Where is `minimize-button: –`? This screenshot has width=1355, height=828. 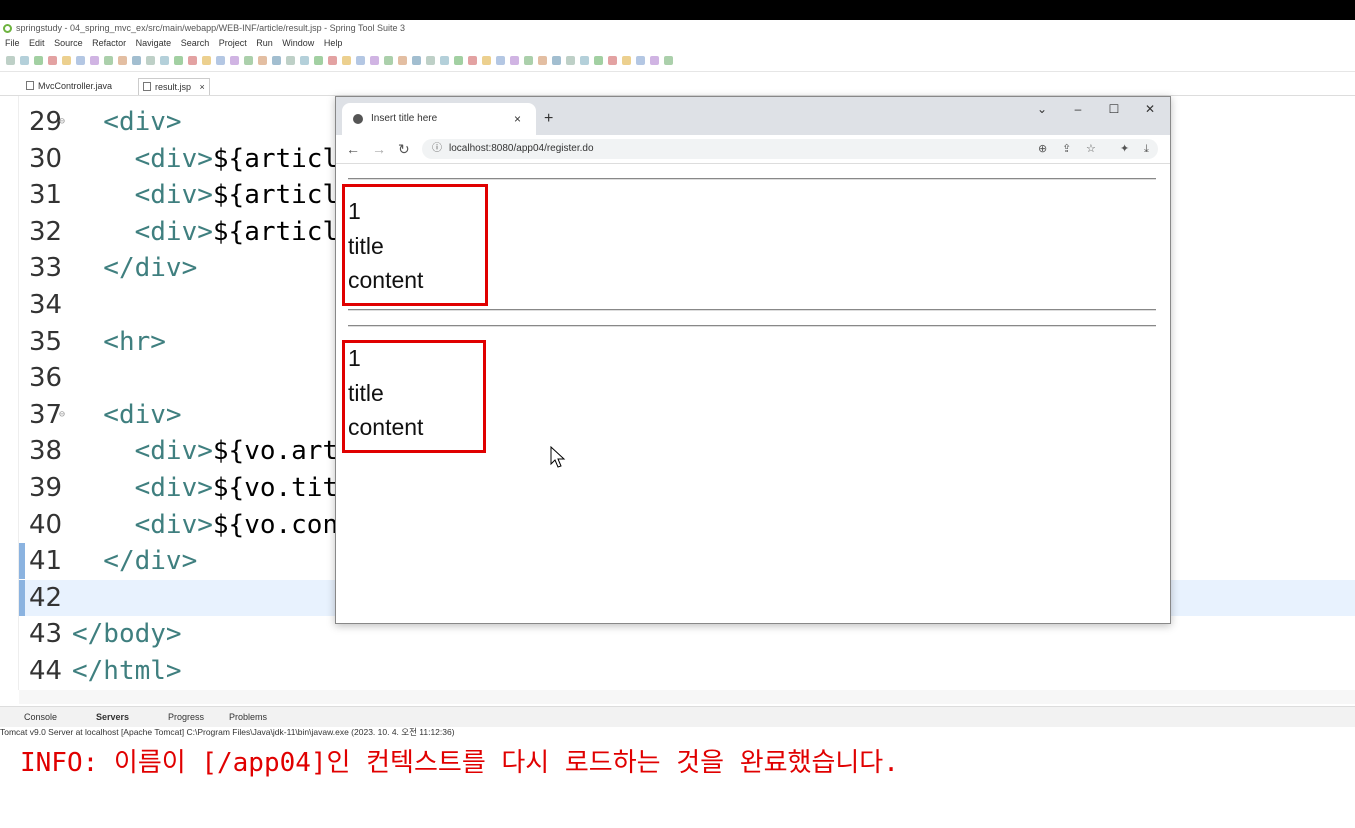
minimize-button: – is located at coordinates (1078, 109).